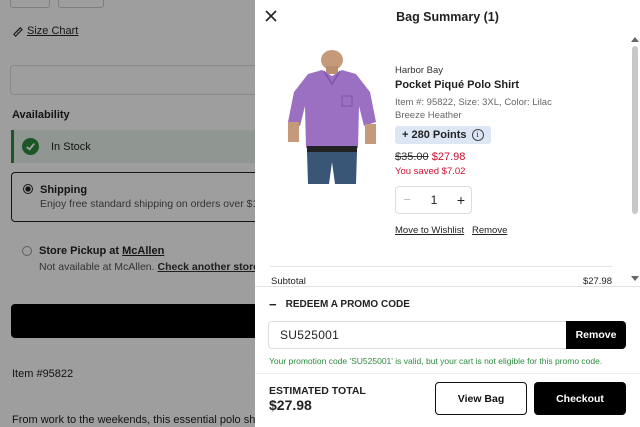 The image size is (640, 427). I want to click on info-icon: i, so click(477, 135).